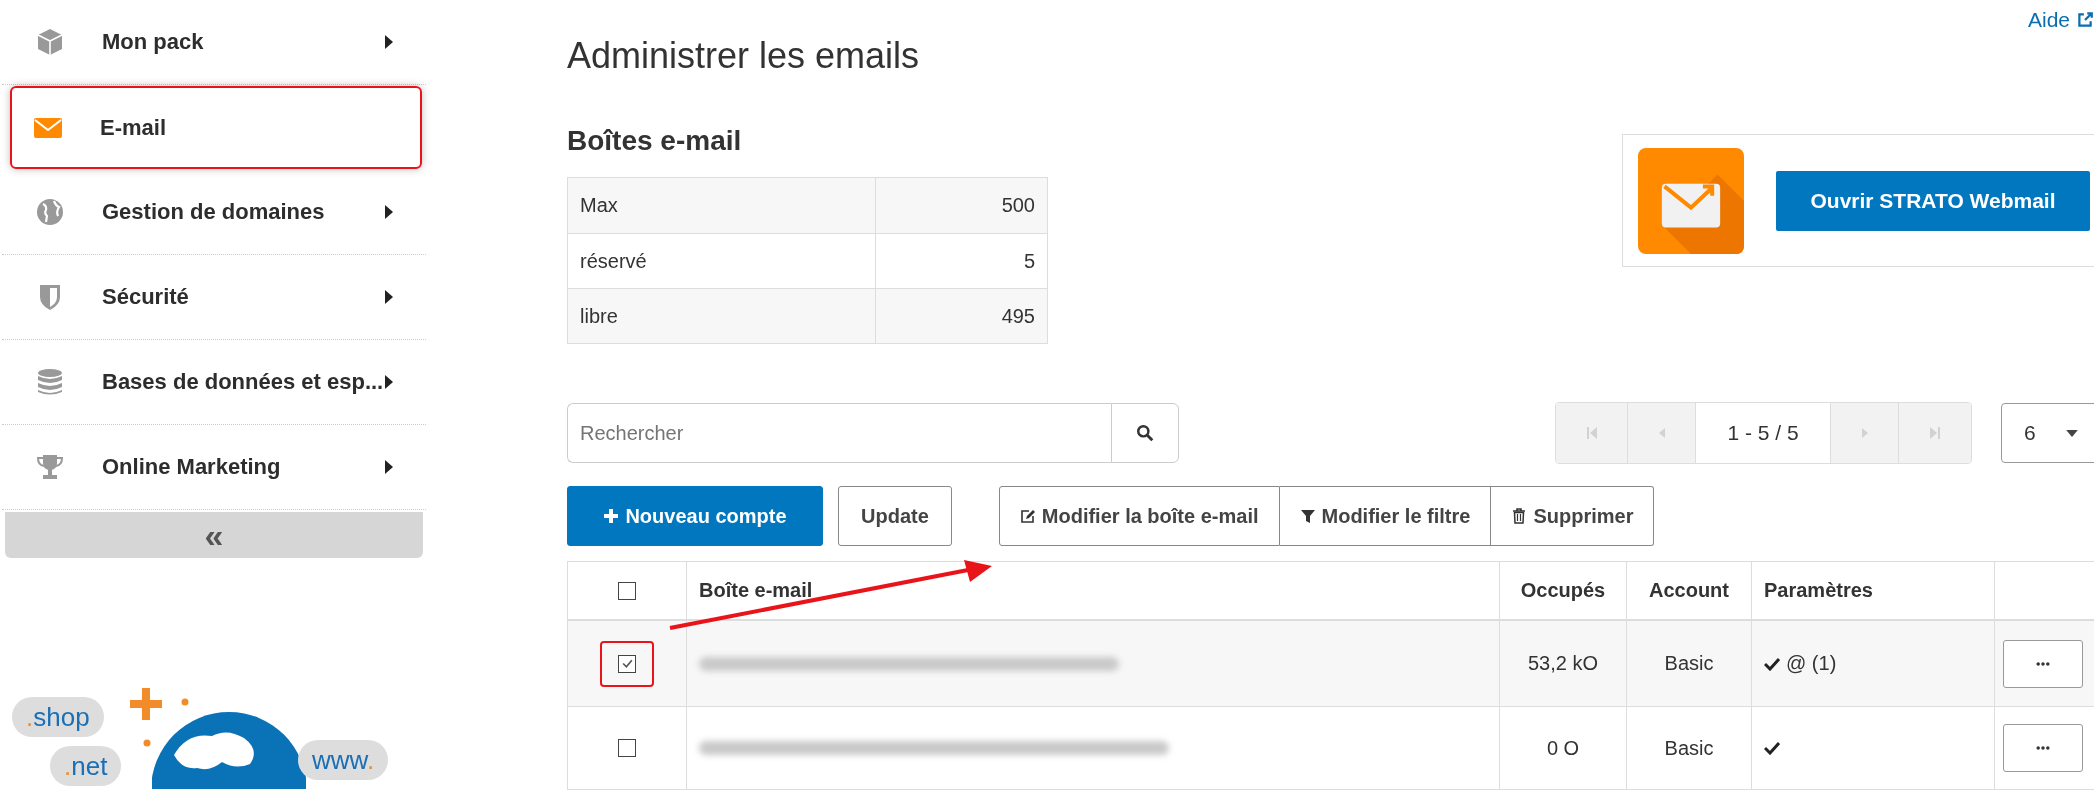 The height and width of the screenshot is (791, 2094). What do you see at coordinates (214, 535) in the screenshot?
I see `collapse-button: «` at bounding box center [214, 535].